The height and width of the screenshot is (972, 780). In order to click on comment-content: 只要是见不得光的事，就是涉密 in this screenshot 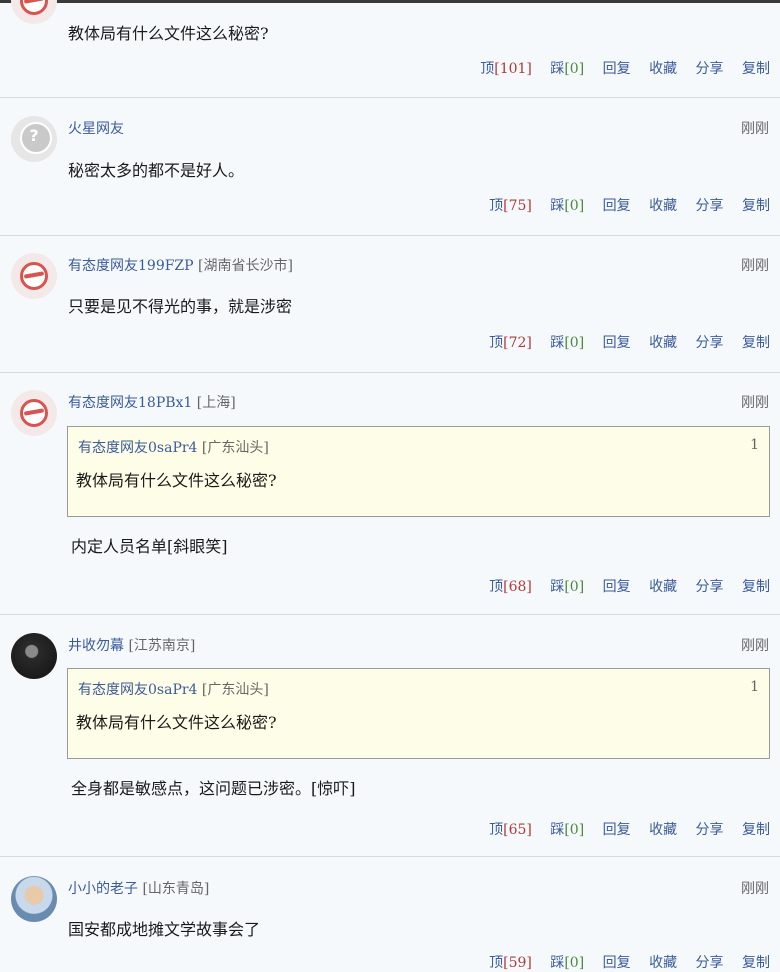, I will do `click(180, 306)`.